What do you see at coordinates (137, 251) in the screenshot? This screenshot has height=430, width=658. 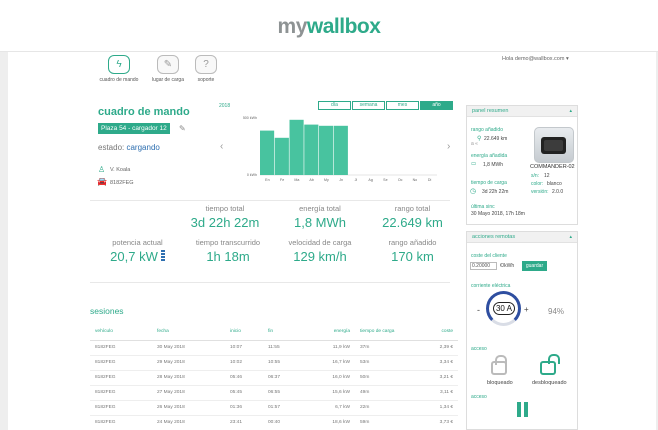 I see `stat-potencia: potencia actual 20,7 kW` at bounding box center [137, 251].